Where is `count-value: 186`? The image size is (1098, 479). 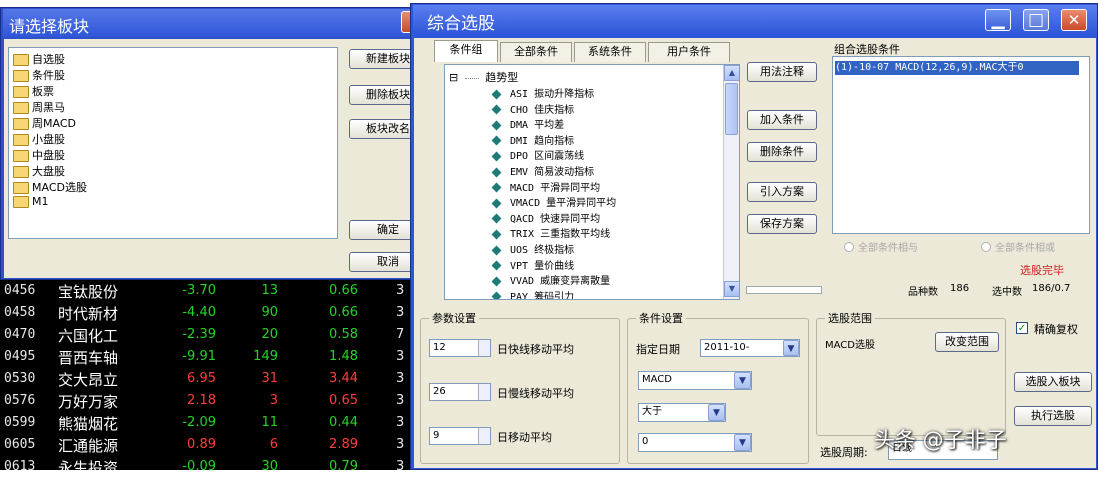 count-value: 186 is located at coordinates (960, 288).